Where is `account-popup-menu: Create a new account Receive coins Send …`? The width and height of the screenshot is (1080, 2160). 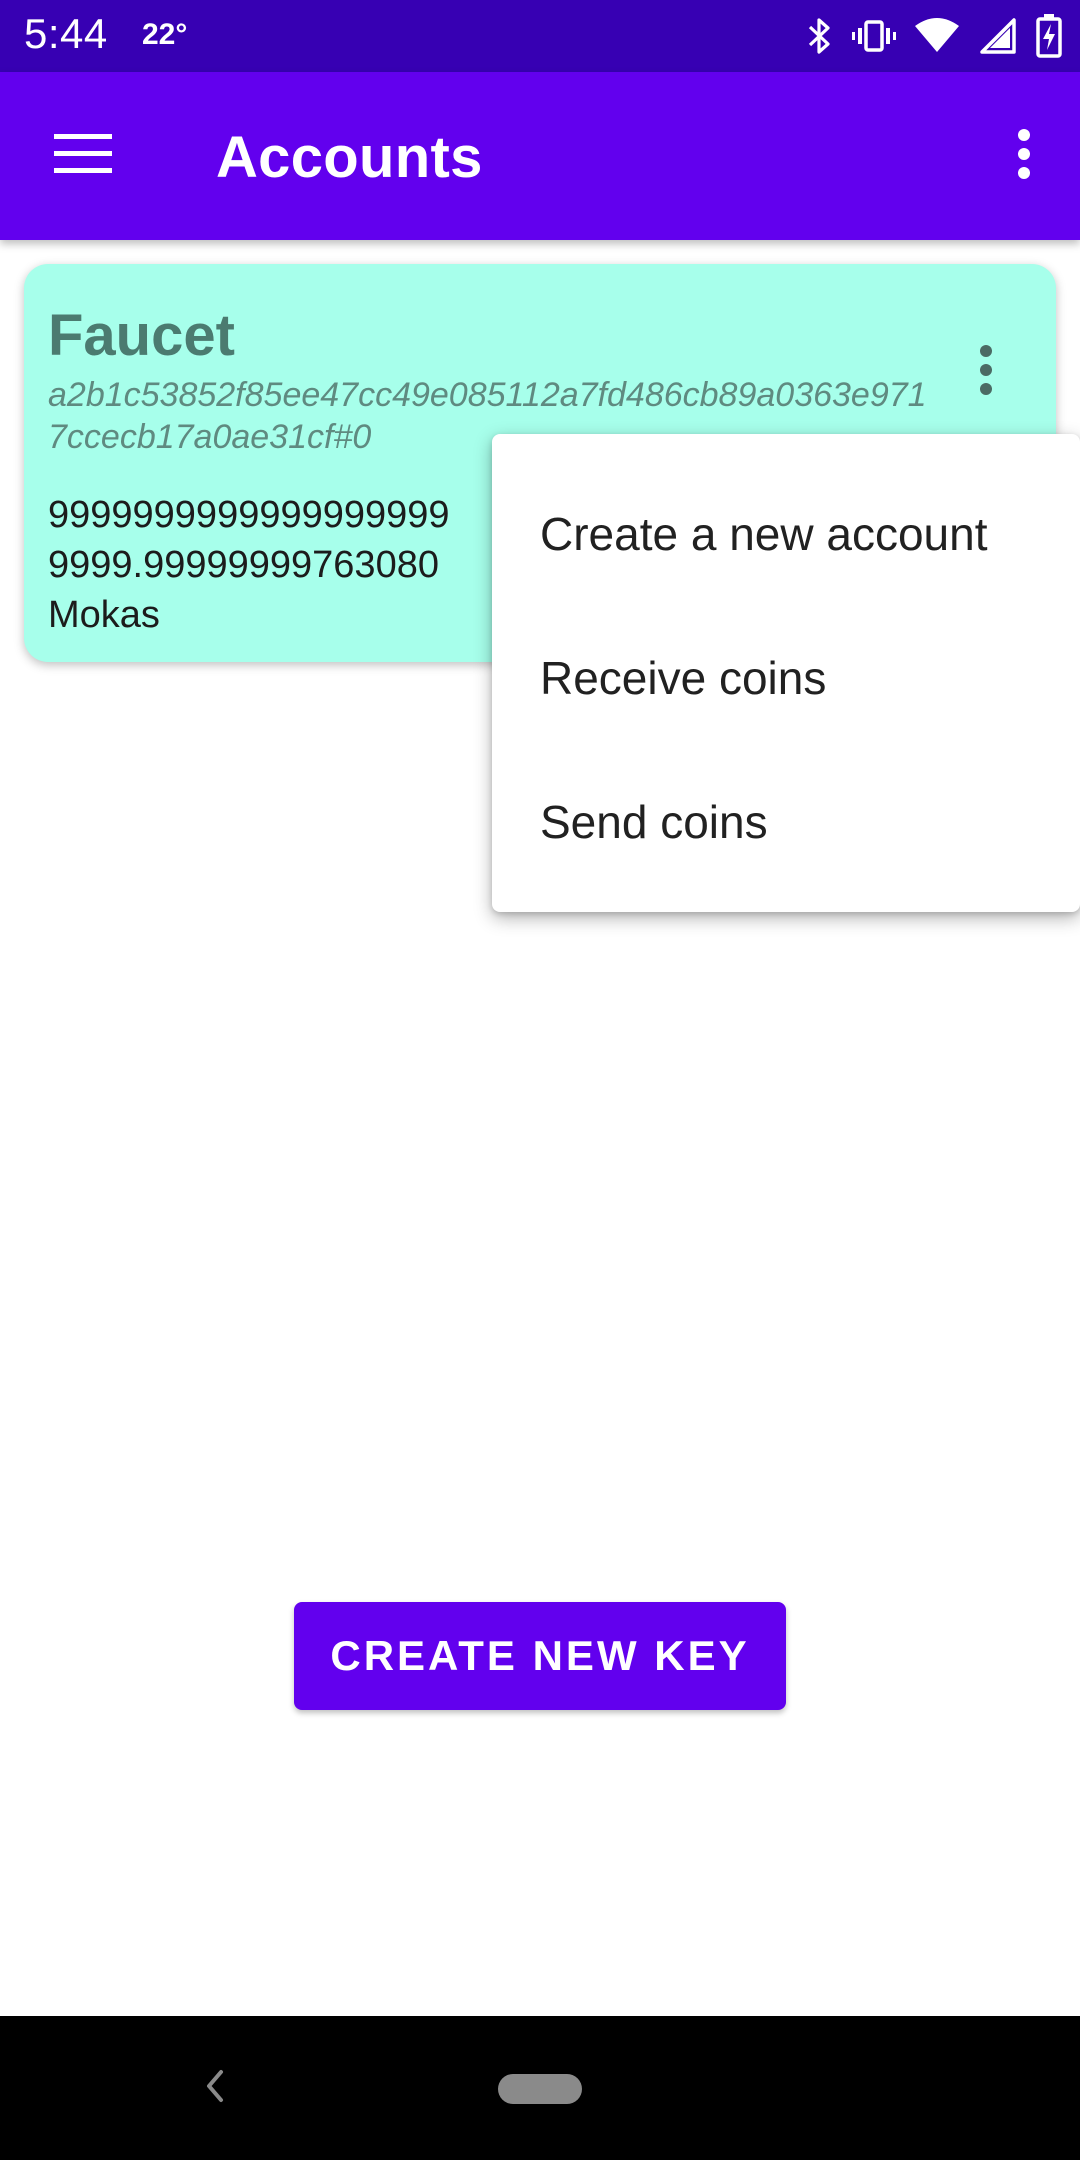 account-popup-menu: Create a new account Receive coins Send … is located at coordinates (786, 673).